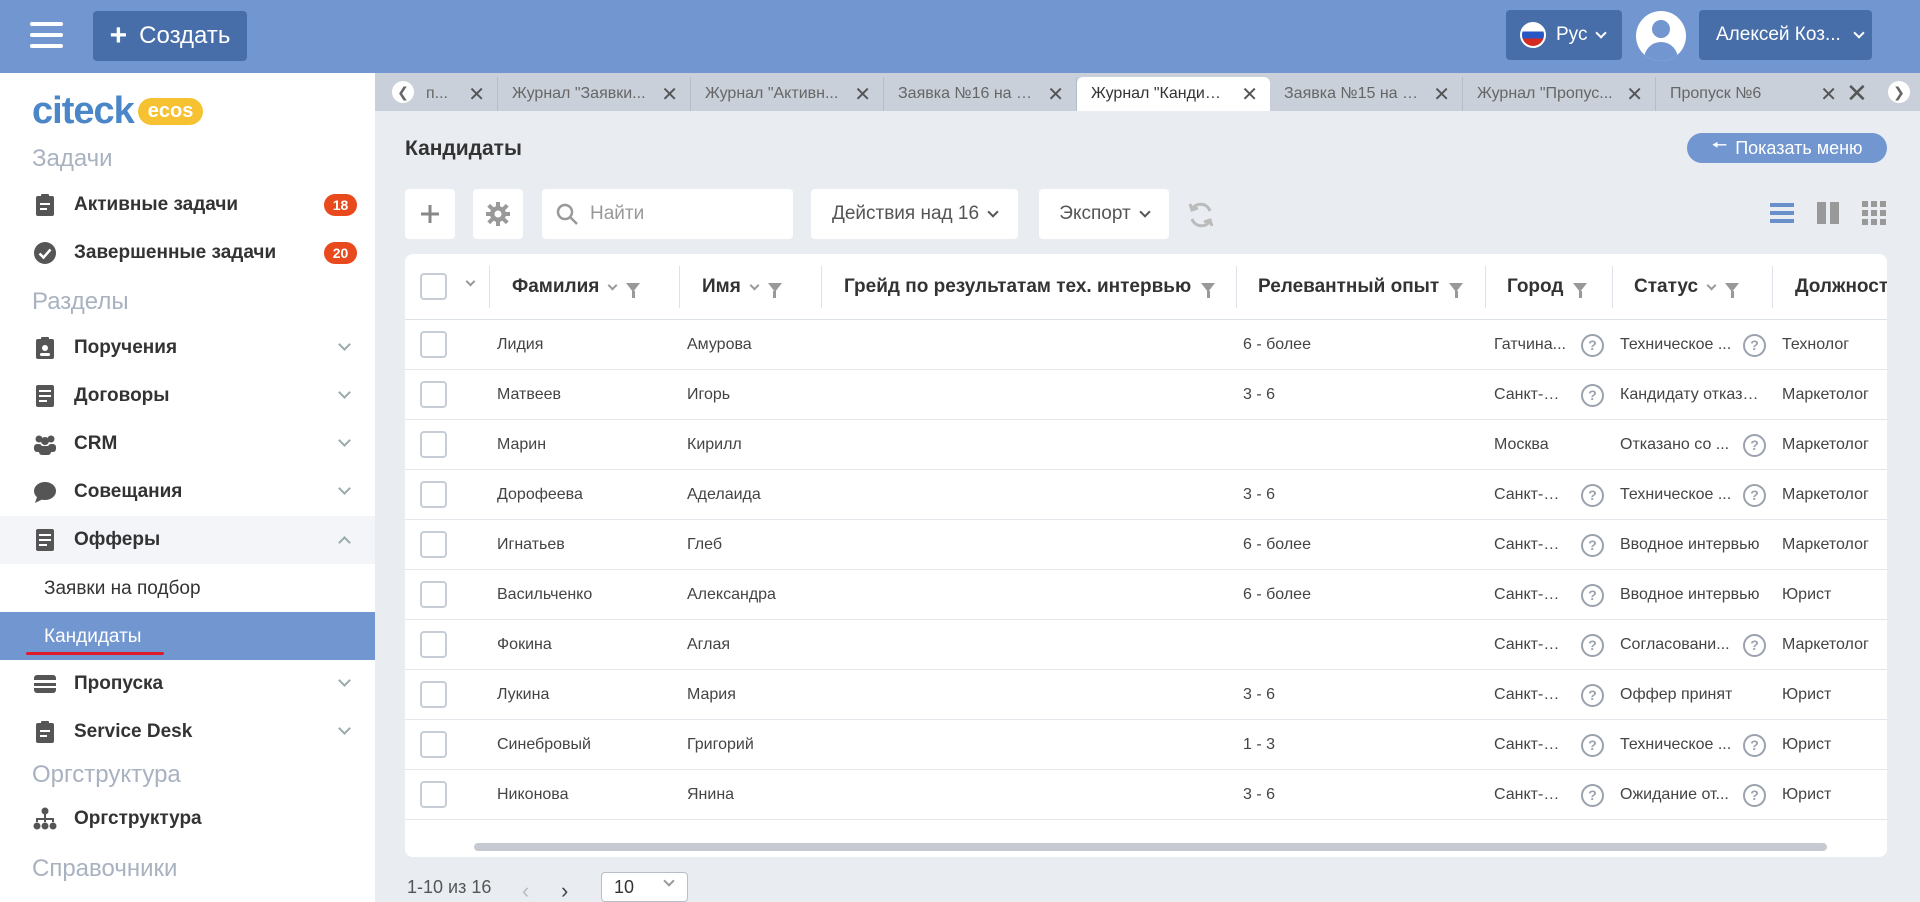 The height and width of the screenshot is (902, 1920). I want to click on citeck-ecos-logo: citeck ecos, so click(118, 111).